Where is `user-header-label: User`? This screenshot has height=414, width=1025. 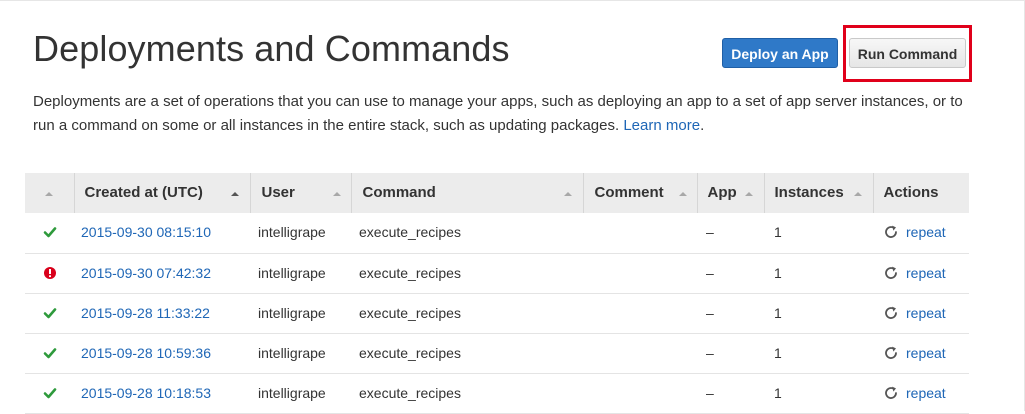 user-header-label: User is located at coordinates (278, 192).